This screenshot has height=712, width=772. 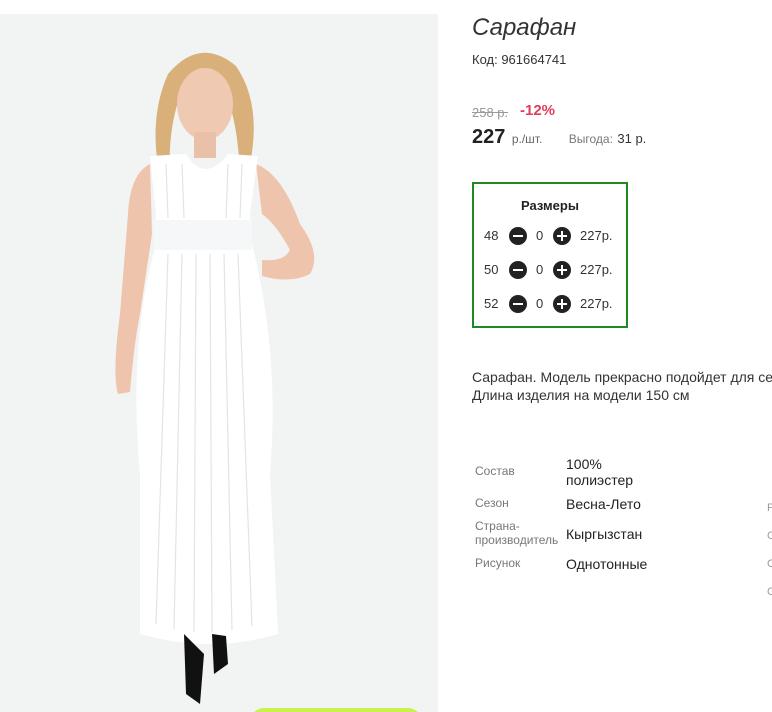 What do you see at coordinates (524, 27) in the screenshot?
I see `product-title: Сарафан` at bounding box center [524, 27].